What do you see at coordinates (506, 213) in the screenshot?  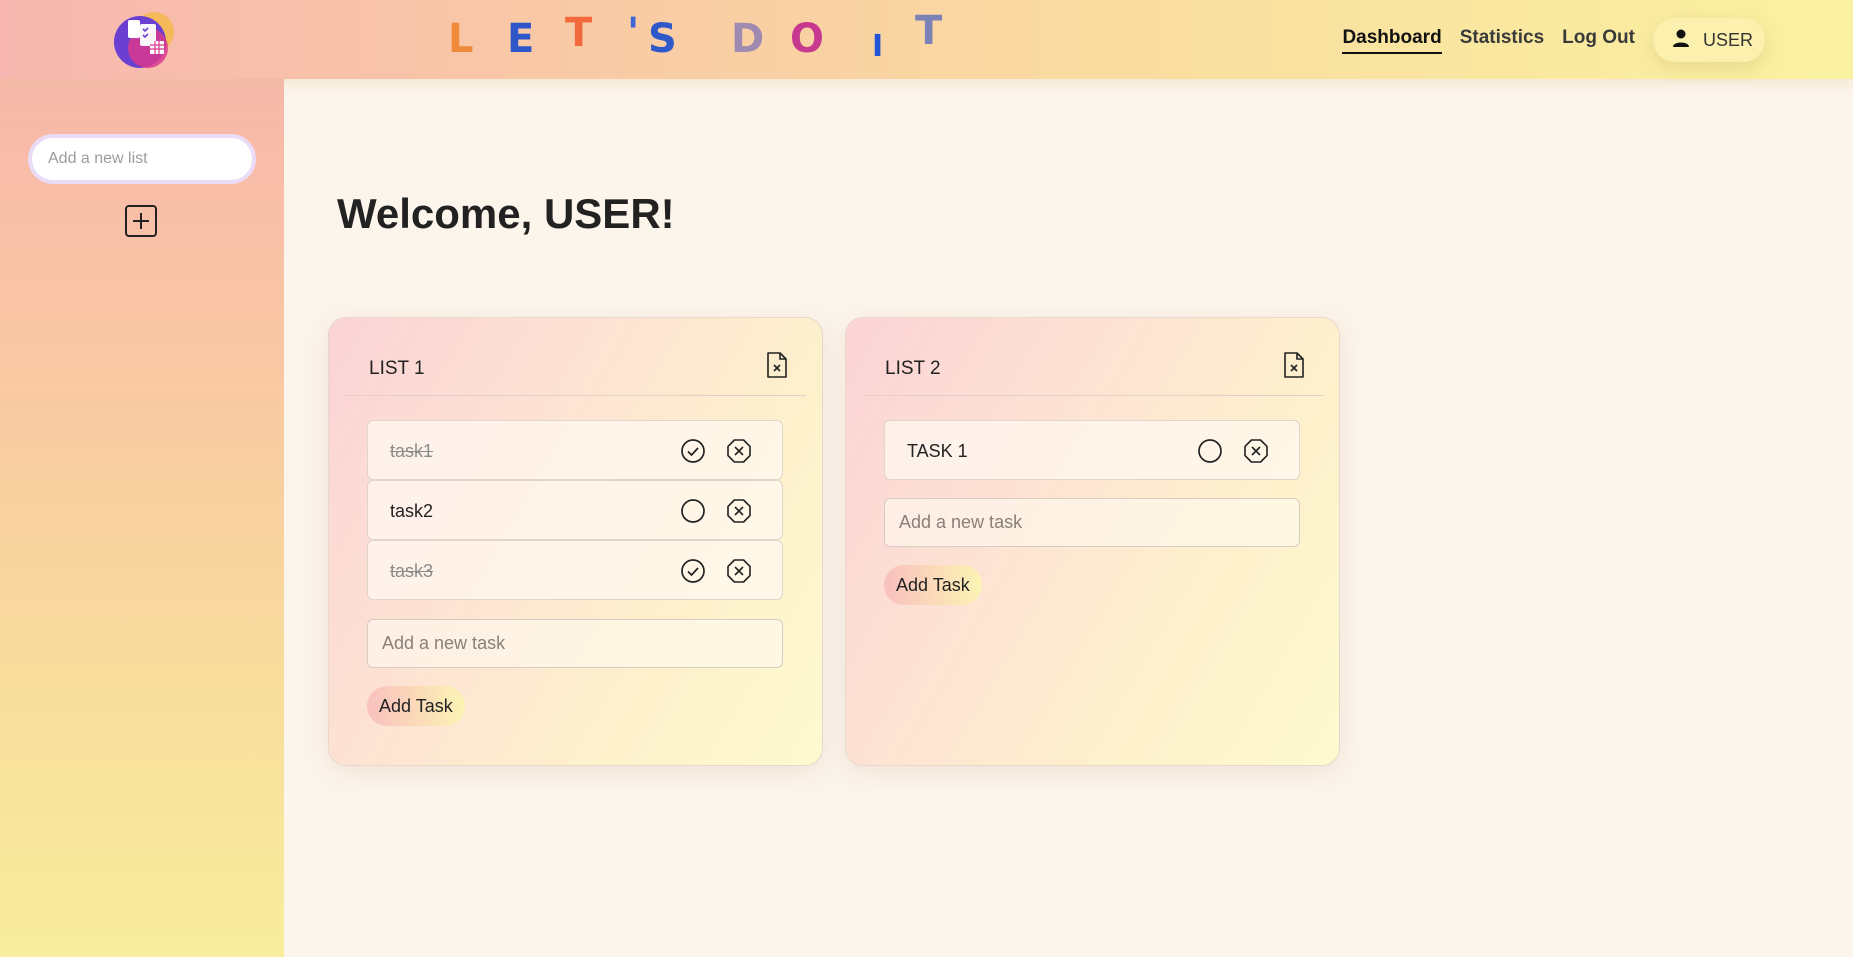 I see `page-title: Welcome, USER!` at bounding box center [506, 213].